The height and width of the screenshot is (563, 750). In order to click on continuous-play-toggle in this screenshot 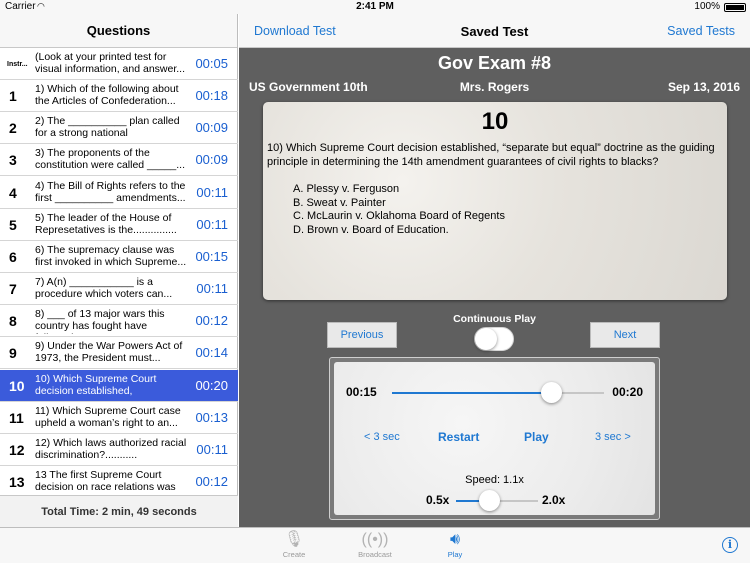, I will do `click(494, 339)`.